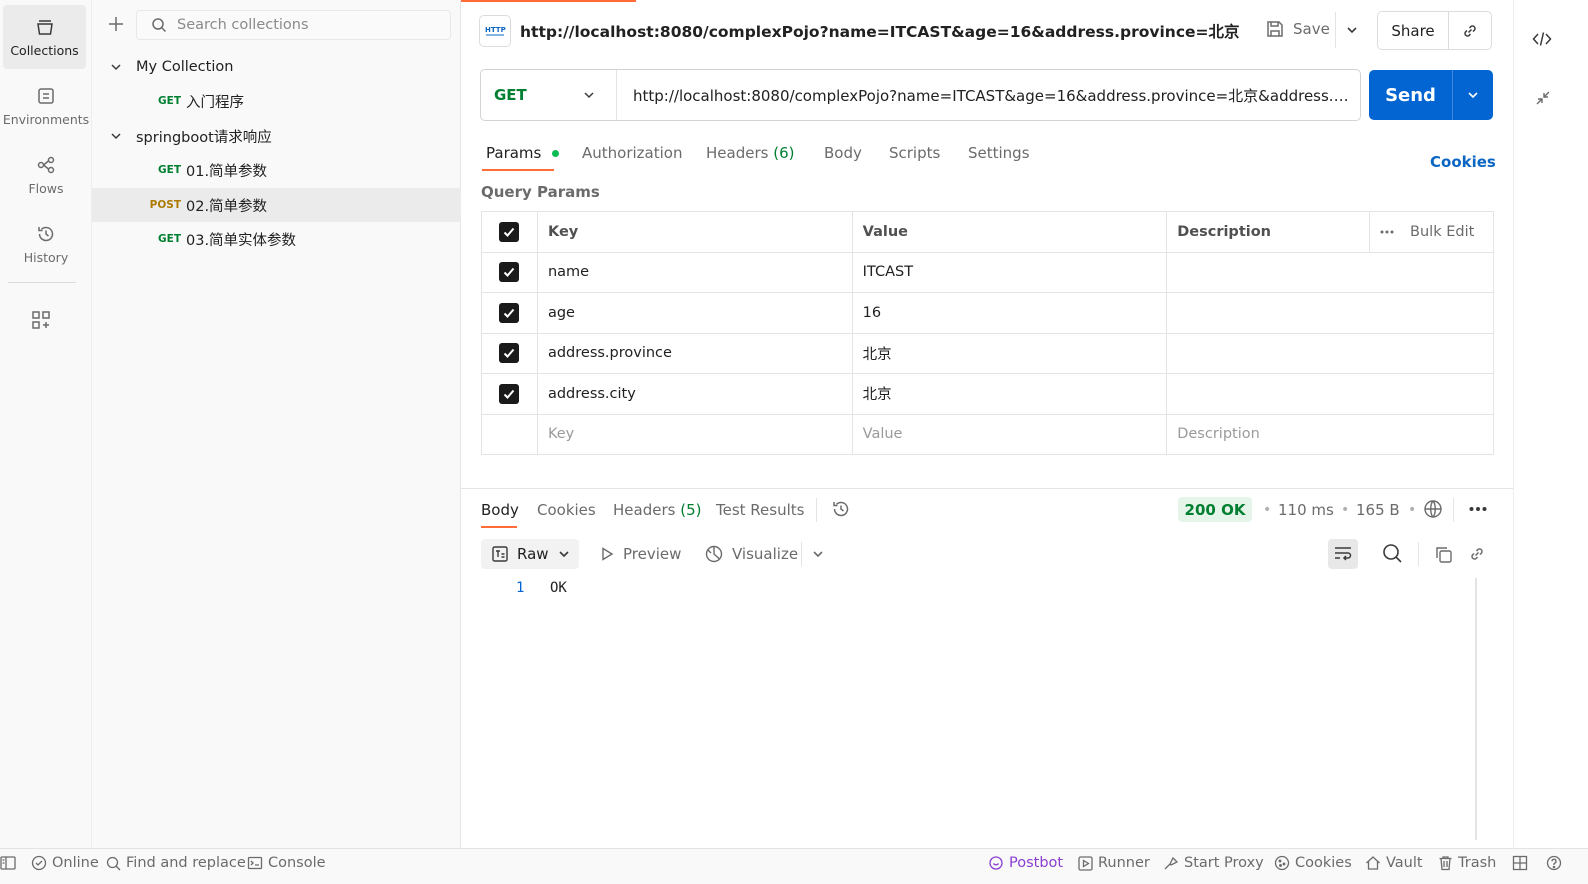 The width and height of the screenshot is (1588, 884). What do you see at coordinates (286, 863) in the screenshot?
I see `console-button: Console` at bounding box center [286, 863].